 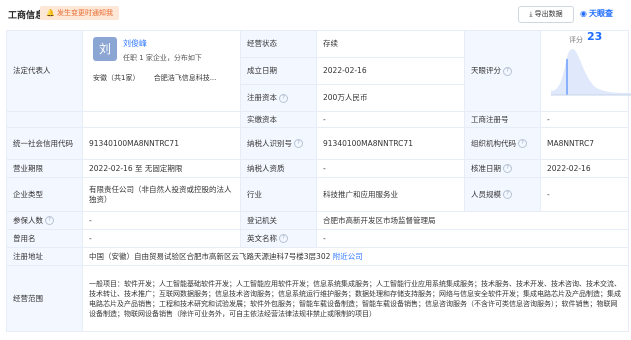 I want to click on label-established: 成立日期, so click(x=278, y=71).